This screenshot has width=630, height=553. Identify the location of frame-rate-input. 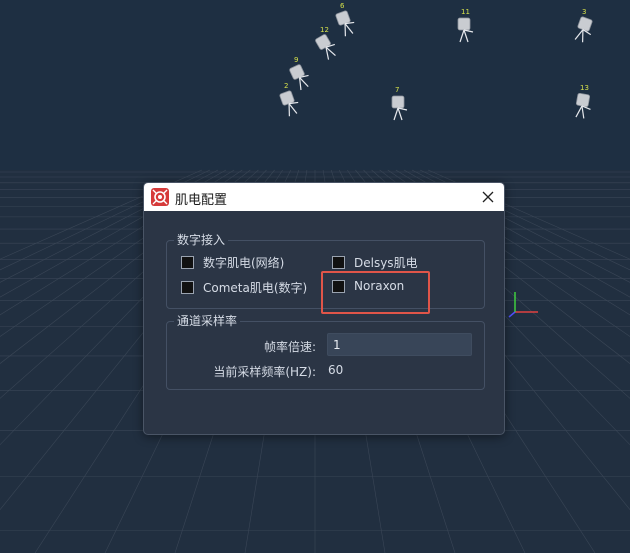
(399, 344).